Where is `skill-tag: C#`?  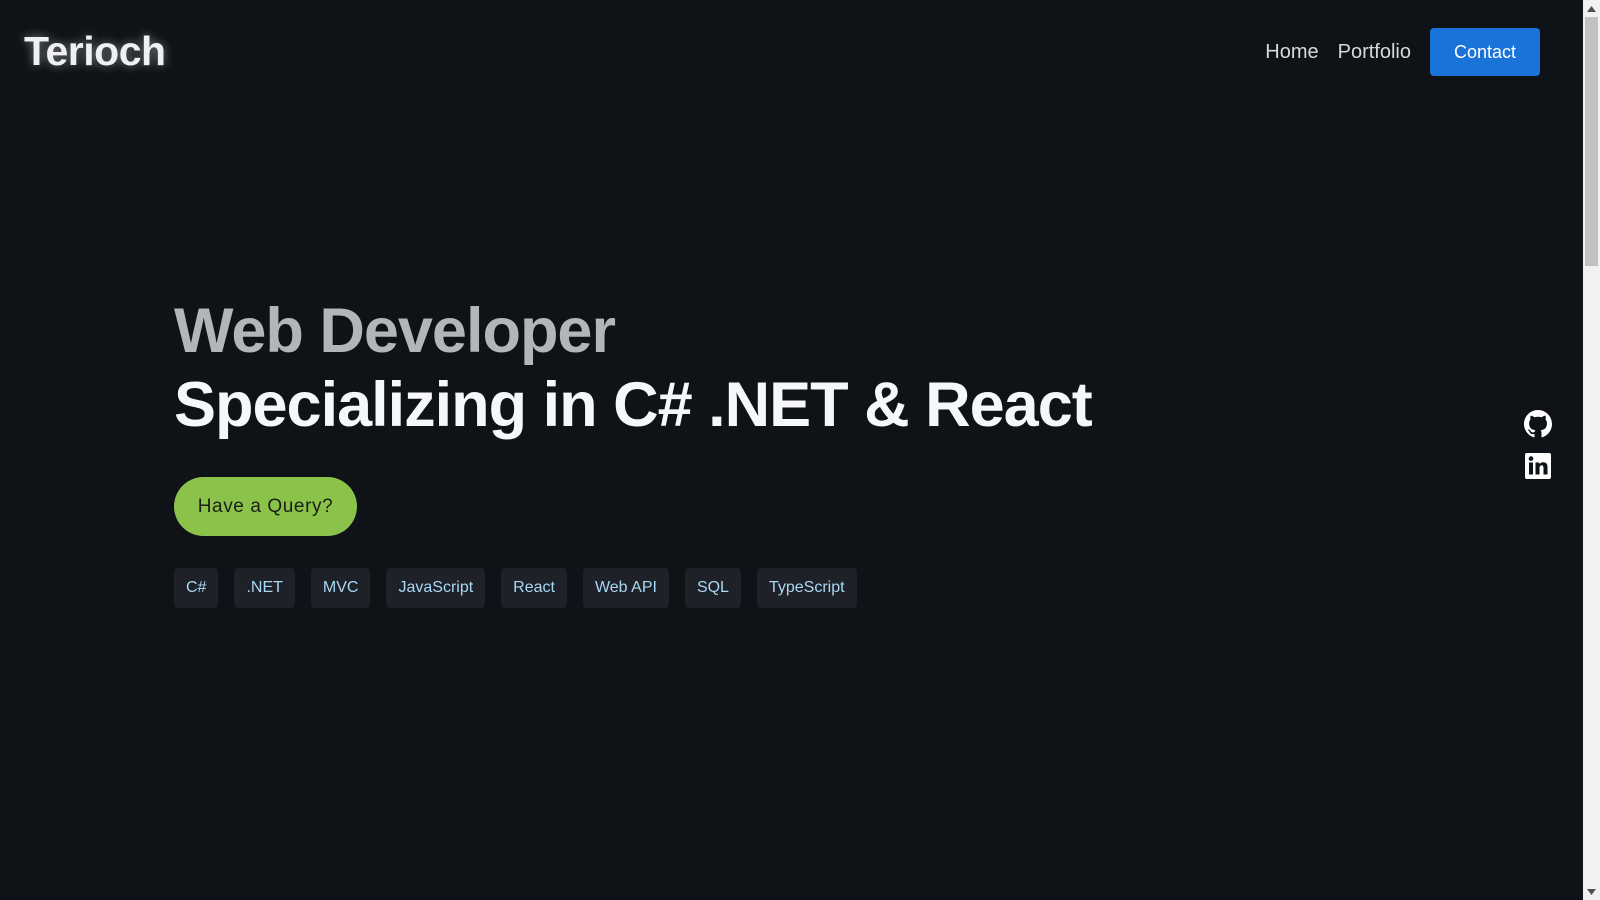
skill-tag: C# is located at coordinates (196, 588).